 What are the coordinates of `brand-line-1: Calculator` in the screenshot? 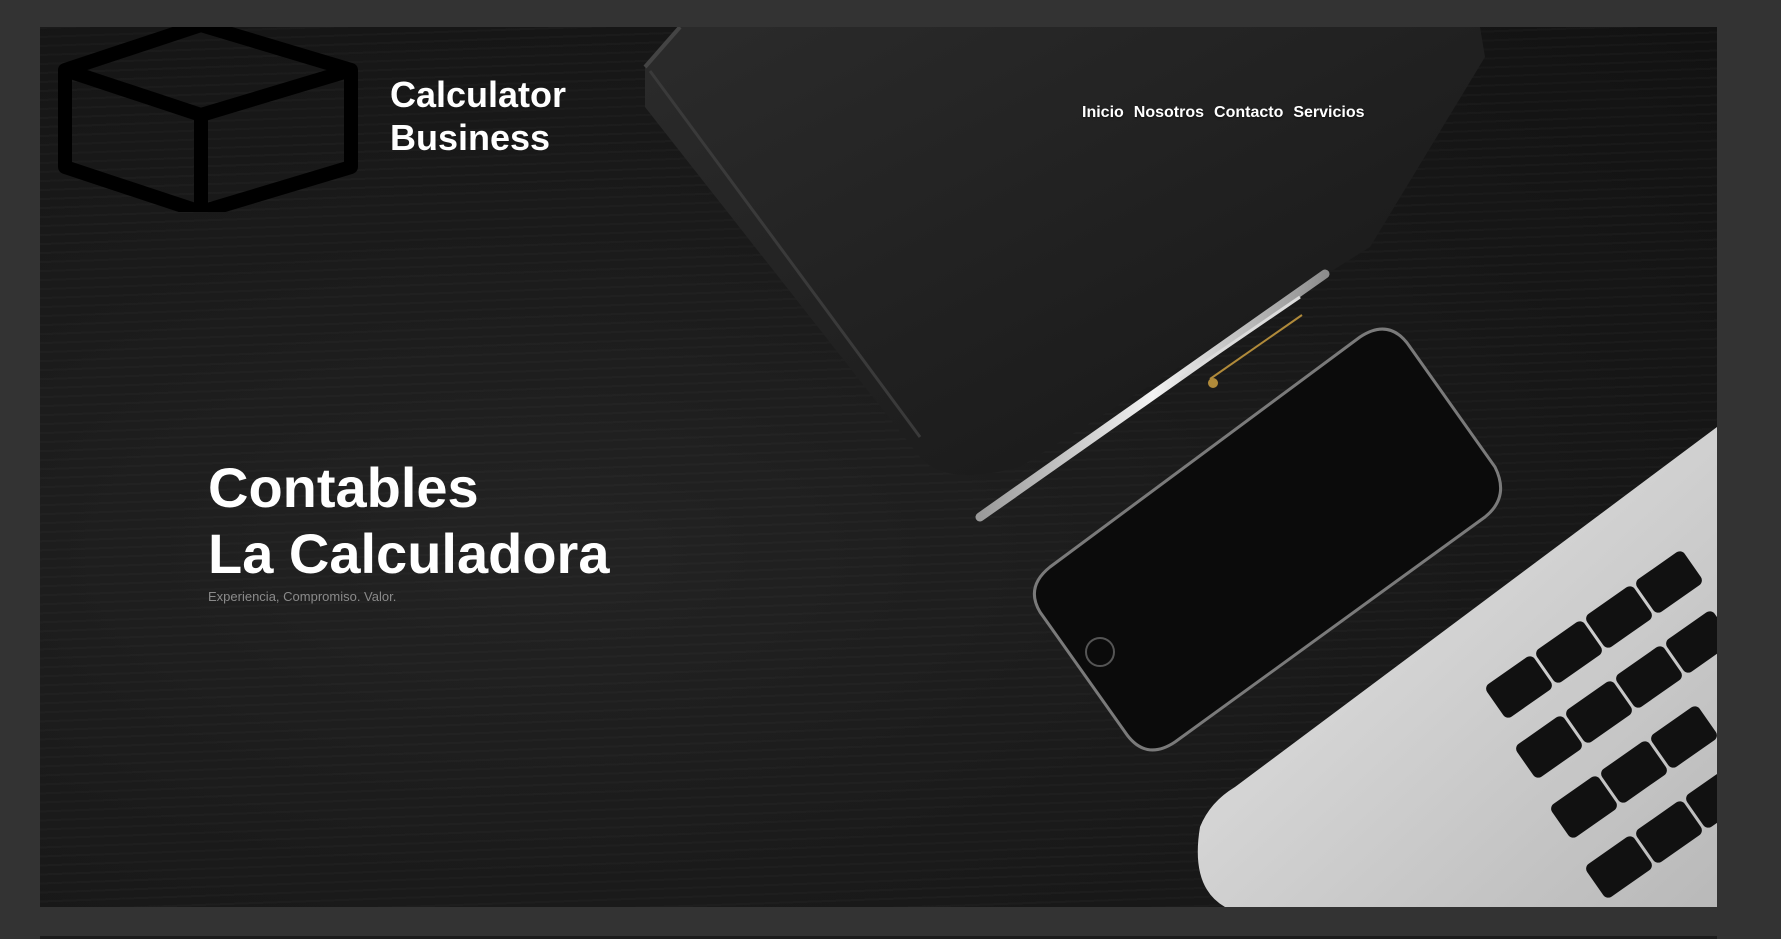 It's located at (478, 94).